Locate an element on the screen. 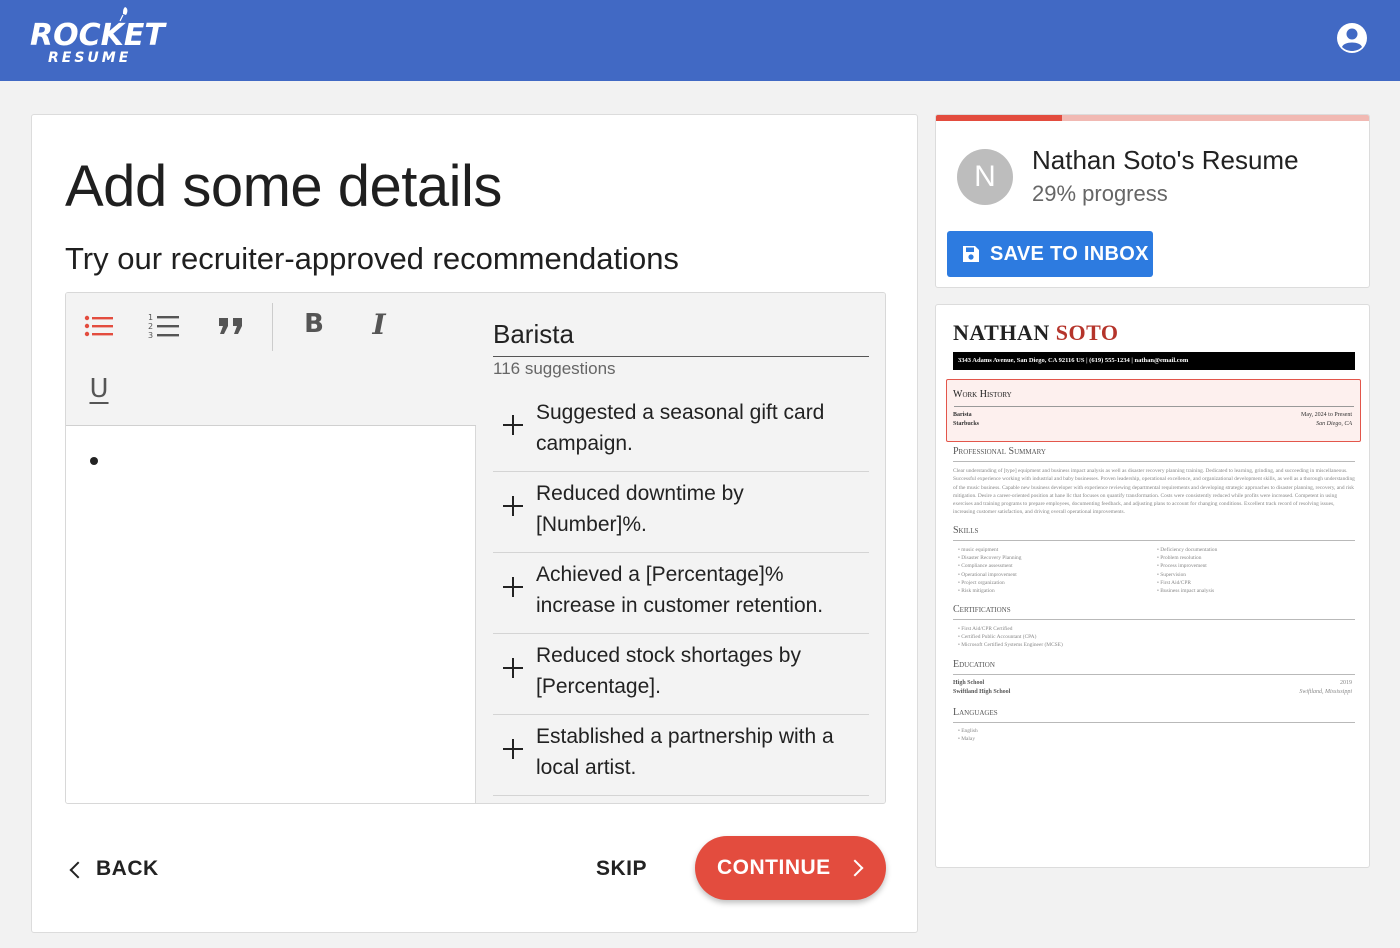  bold-icon: B is located at coordinates (314, 324).